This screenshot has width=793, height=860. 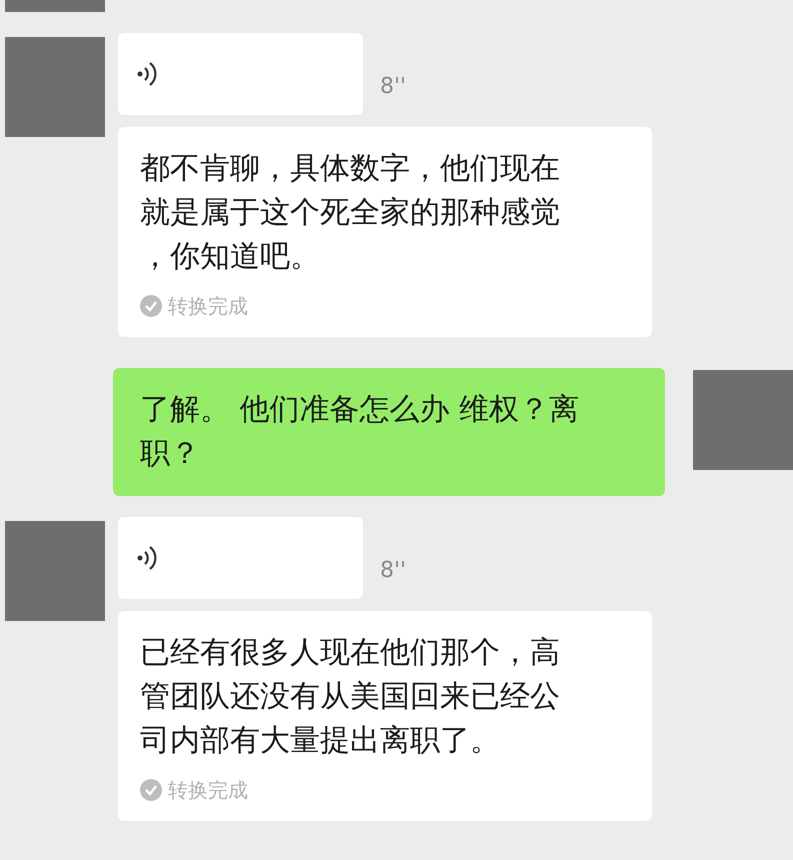 What do you see at coordinates (350, 697) in the screenshot?
I see `transcript-text: 已经有很多人现在他们那个，高管团队还没有从美国回来已经公司内部有大量提出离职了。` at bounding box center [350, 697].